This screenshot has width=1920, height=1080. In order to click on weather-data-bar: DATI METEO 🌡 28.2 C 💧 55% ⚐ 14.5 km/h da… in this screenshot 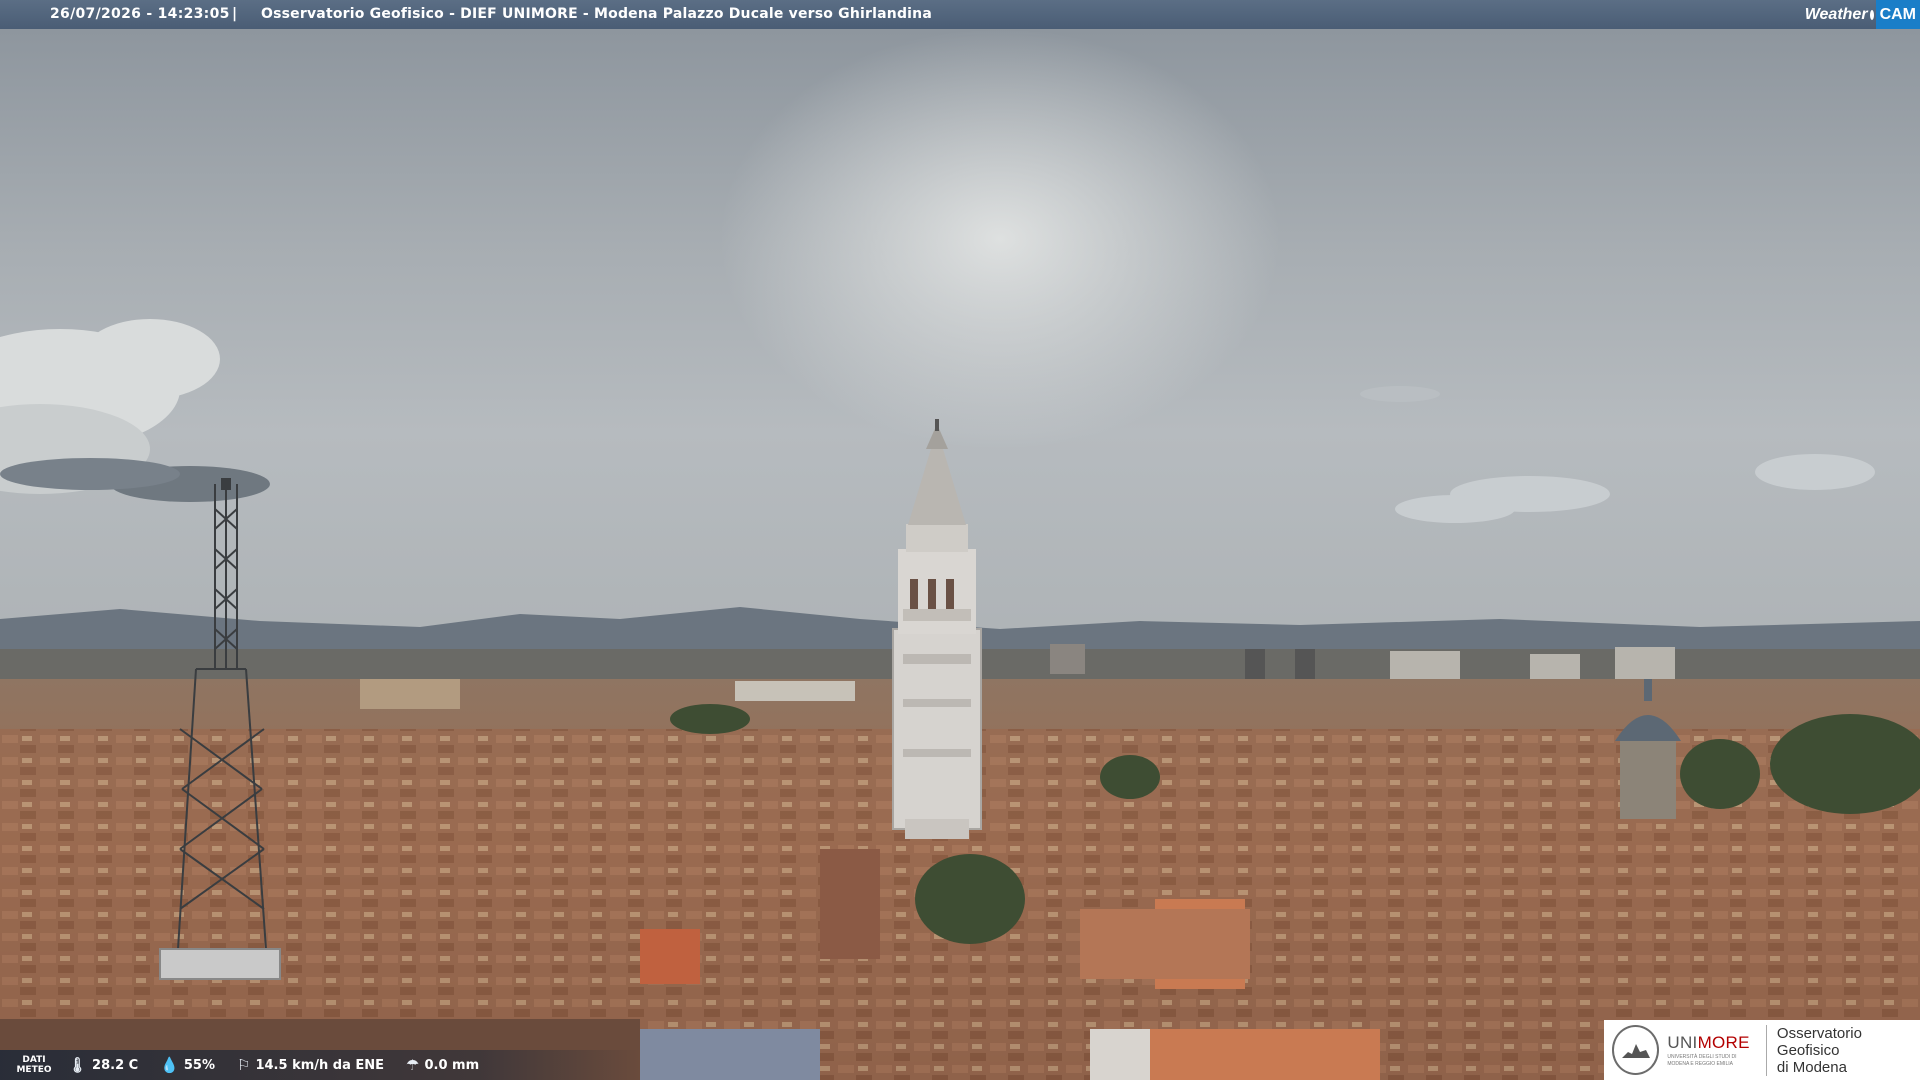, I will do `click(320, 1065)`.